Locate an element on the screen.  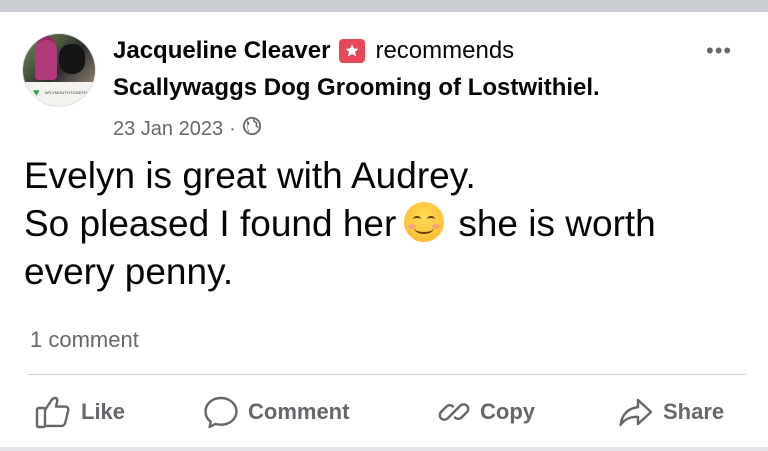
share-button: Share is located at coordinates (670, 412).